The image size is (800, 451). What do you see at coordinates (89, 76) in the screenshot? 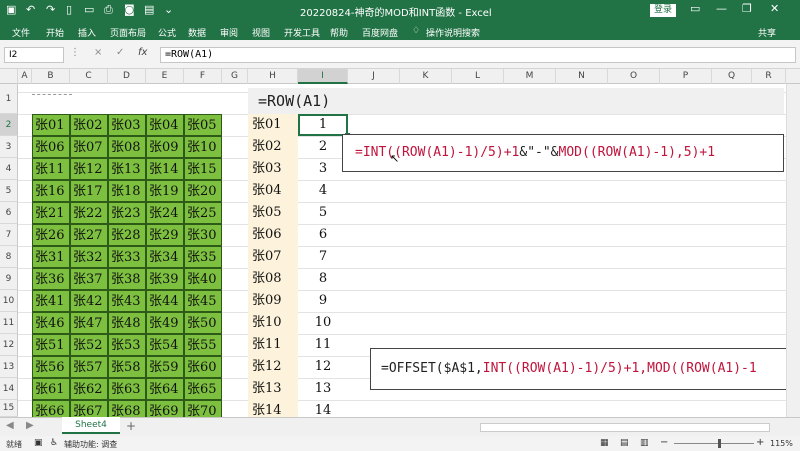
I see `column-header: C` at bounding box center [89, 76].